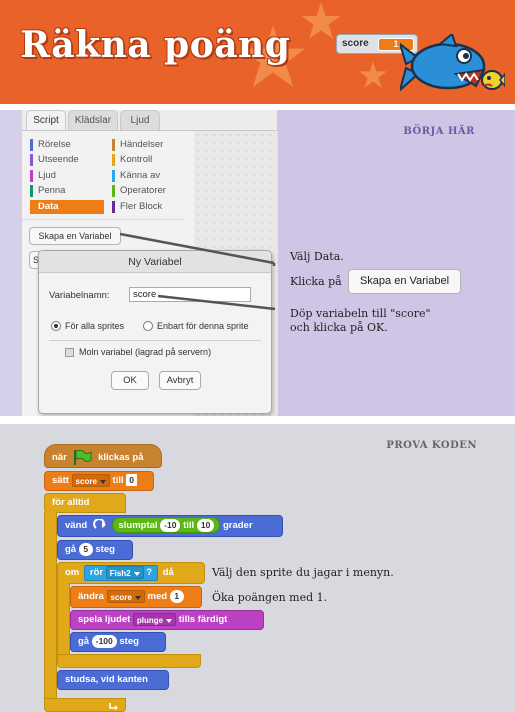 The width and height of the screenshot is (515, 712). What do you see at coordinates (205, 526) in the screenshot?
I see `random-to-input: 10` at bounding box center [205, 526].